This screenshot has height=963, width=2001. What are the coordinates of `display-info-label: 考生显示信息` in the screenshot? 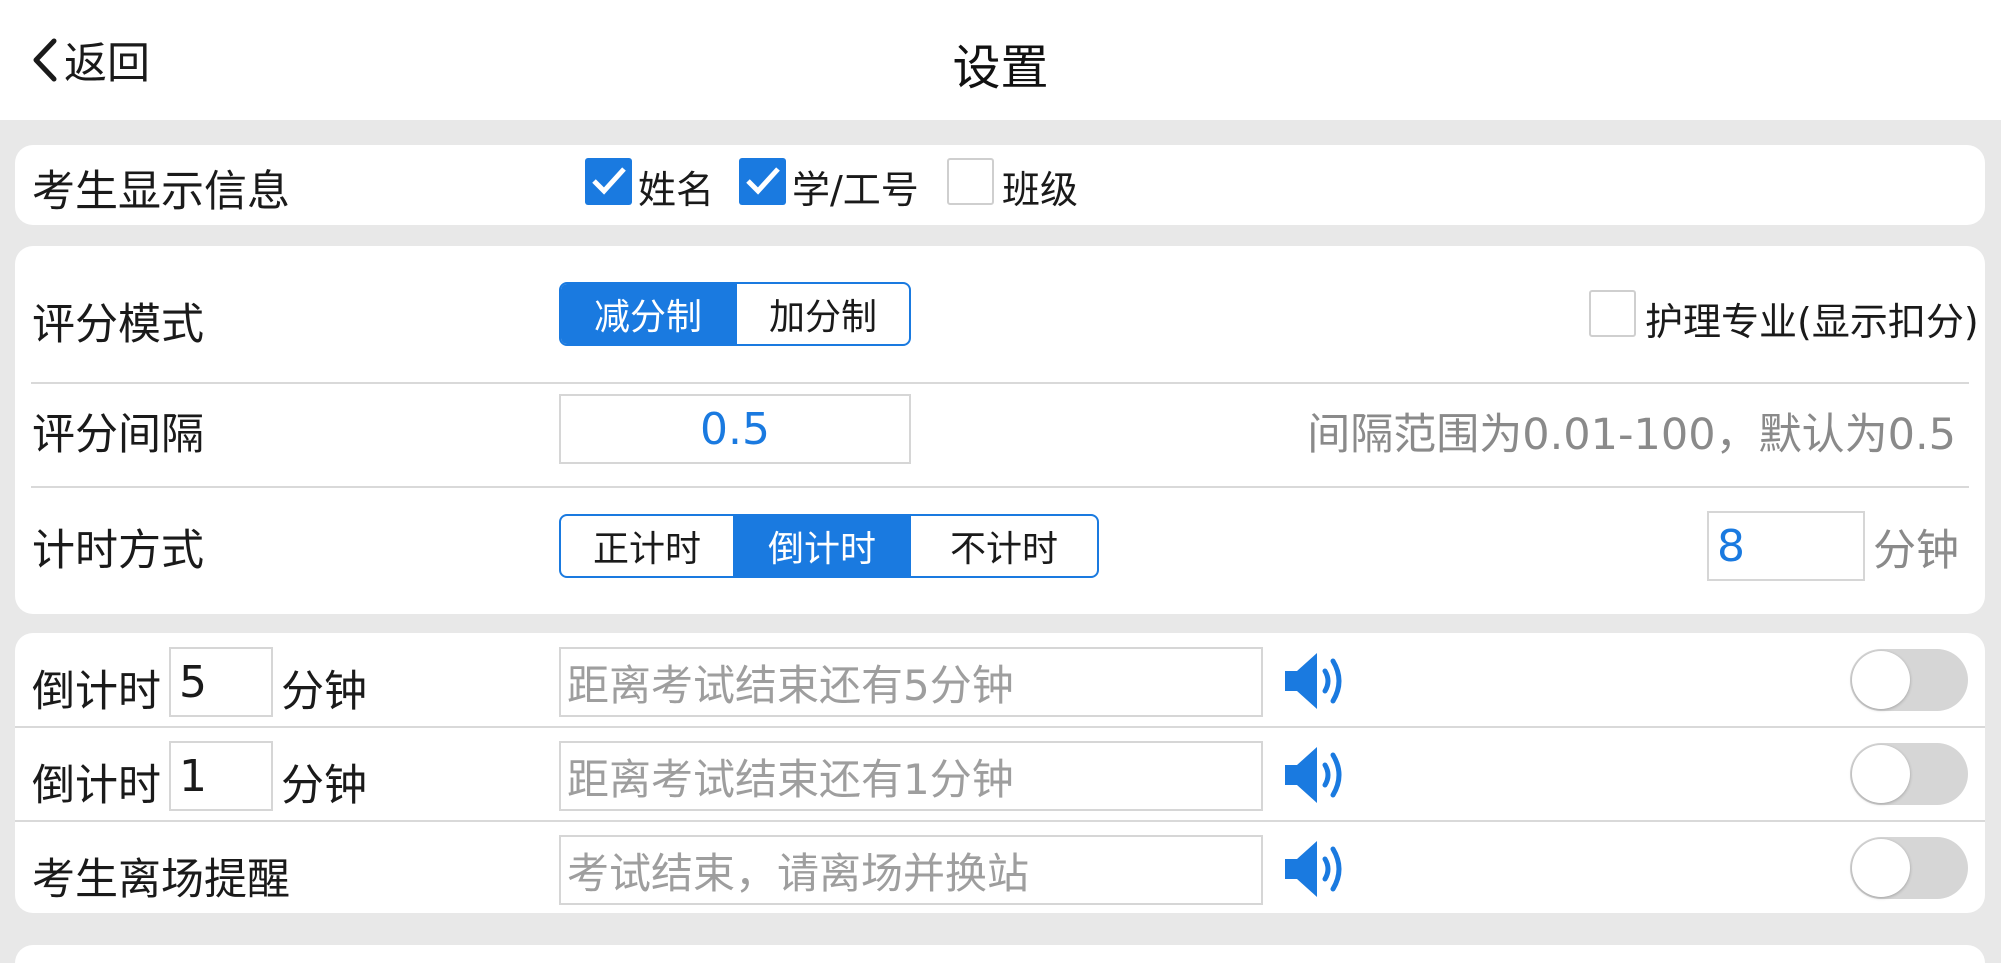 It's located at (161, 192).